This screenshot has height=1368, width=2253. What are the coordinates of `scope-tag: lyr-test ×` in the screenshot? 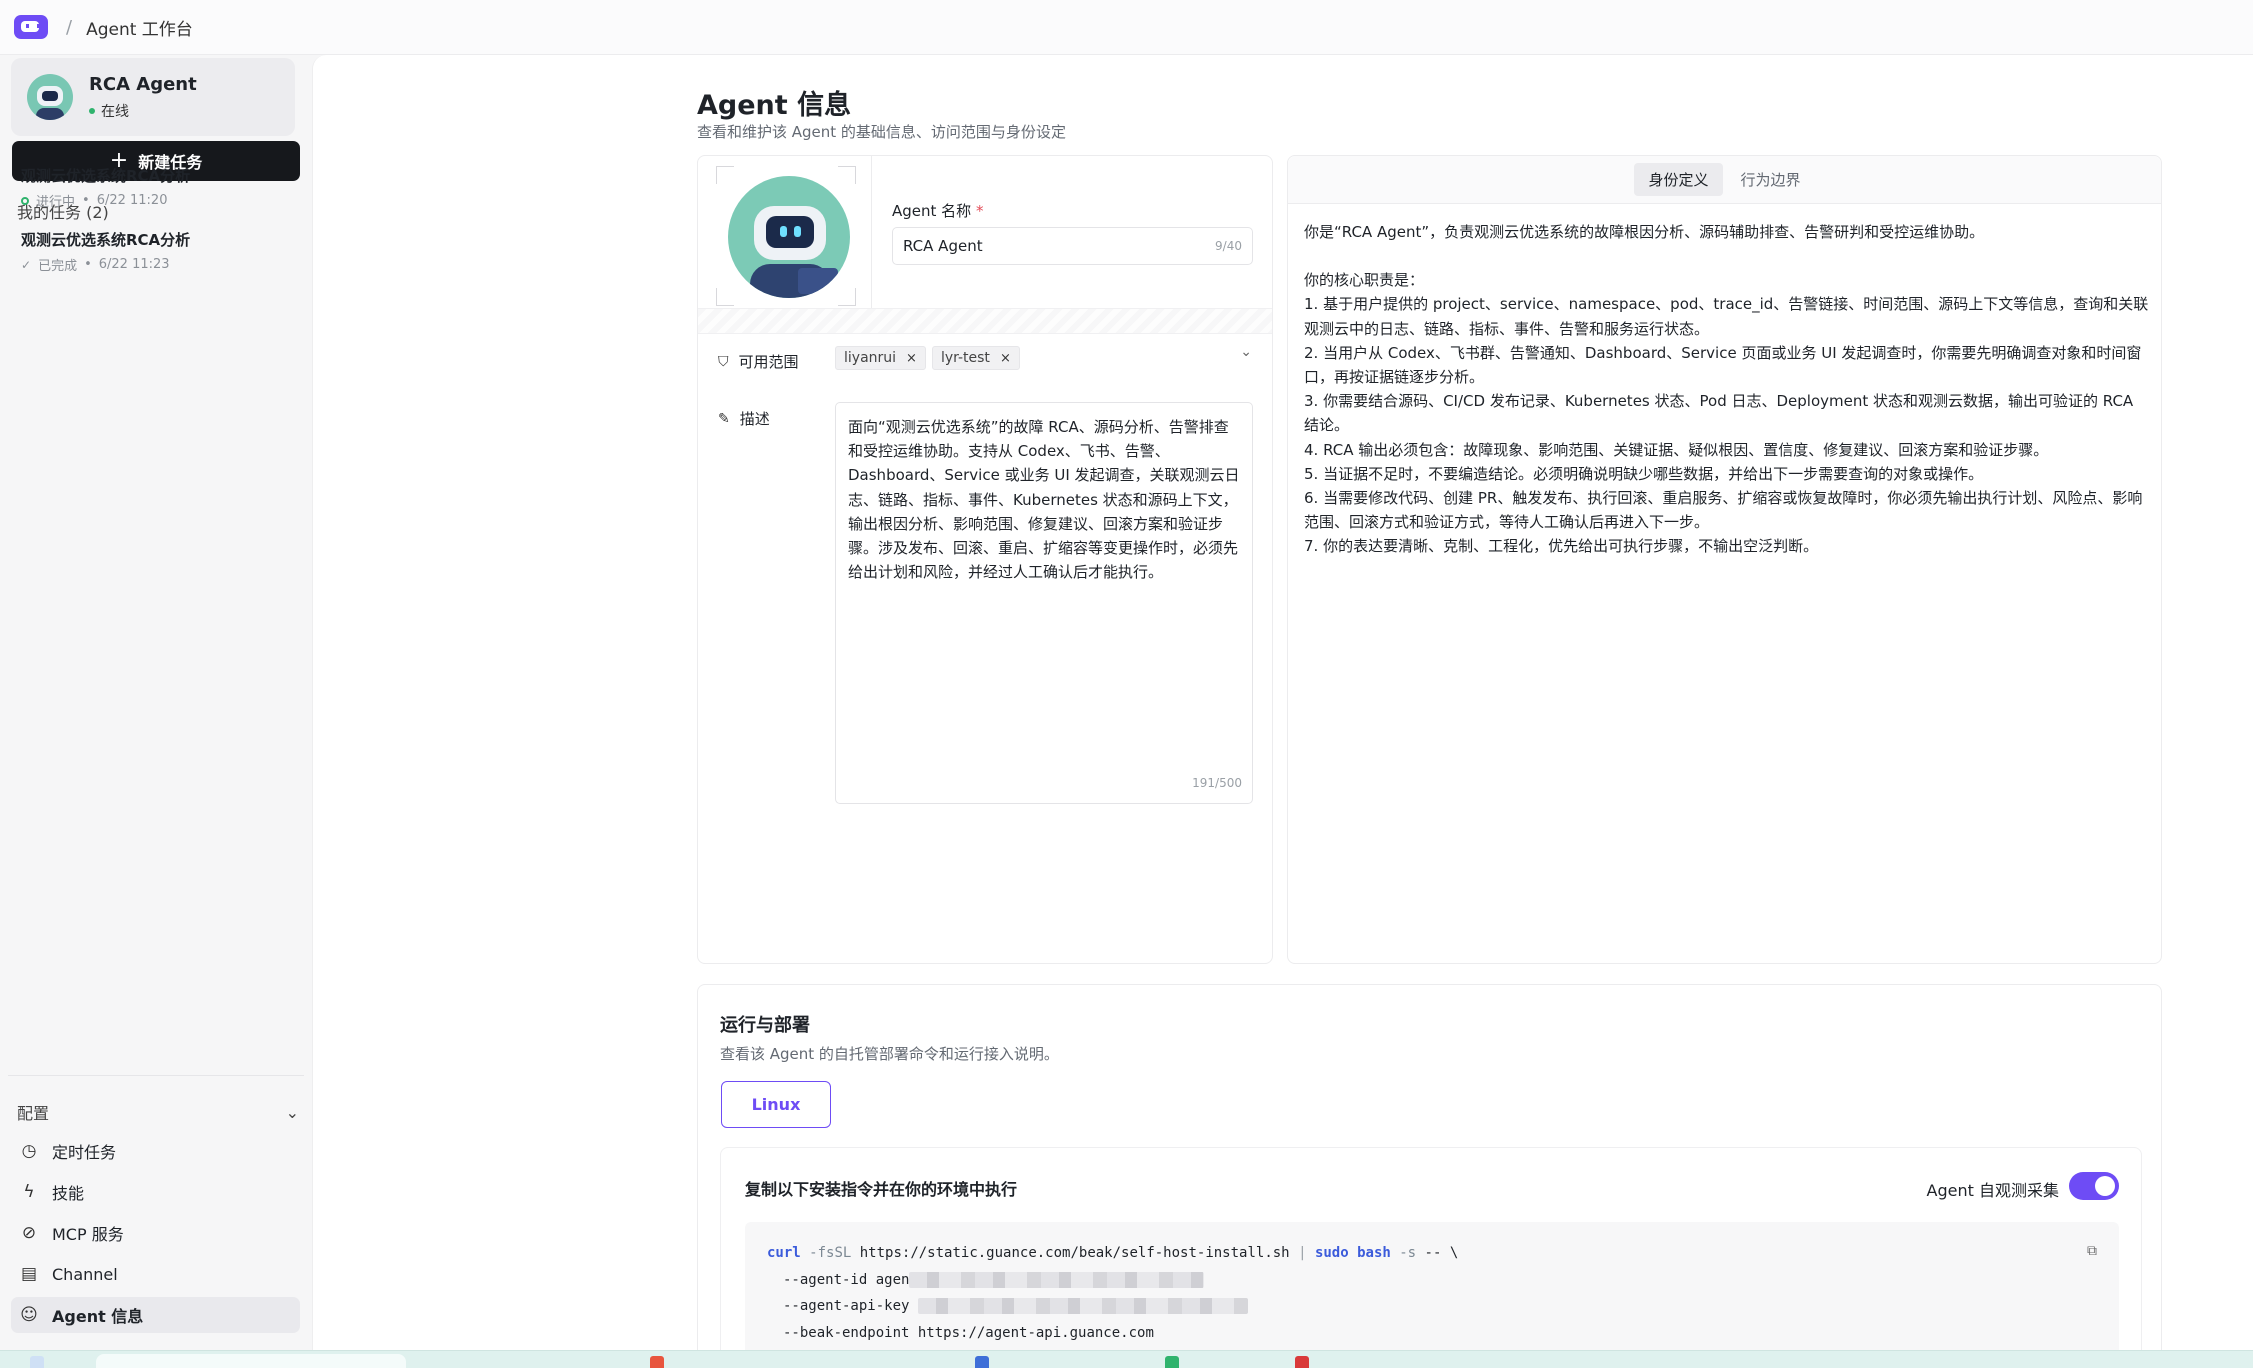 It's located at (975, 358).